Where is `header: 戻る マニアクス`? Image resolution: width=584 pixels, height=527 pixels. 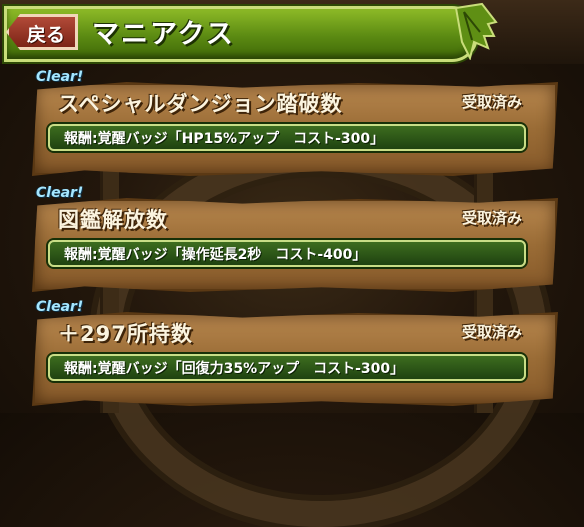
header: 戻る マニアクス is located at coordinates (292, 32).